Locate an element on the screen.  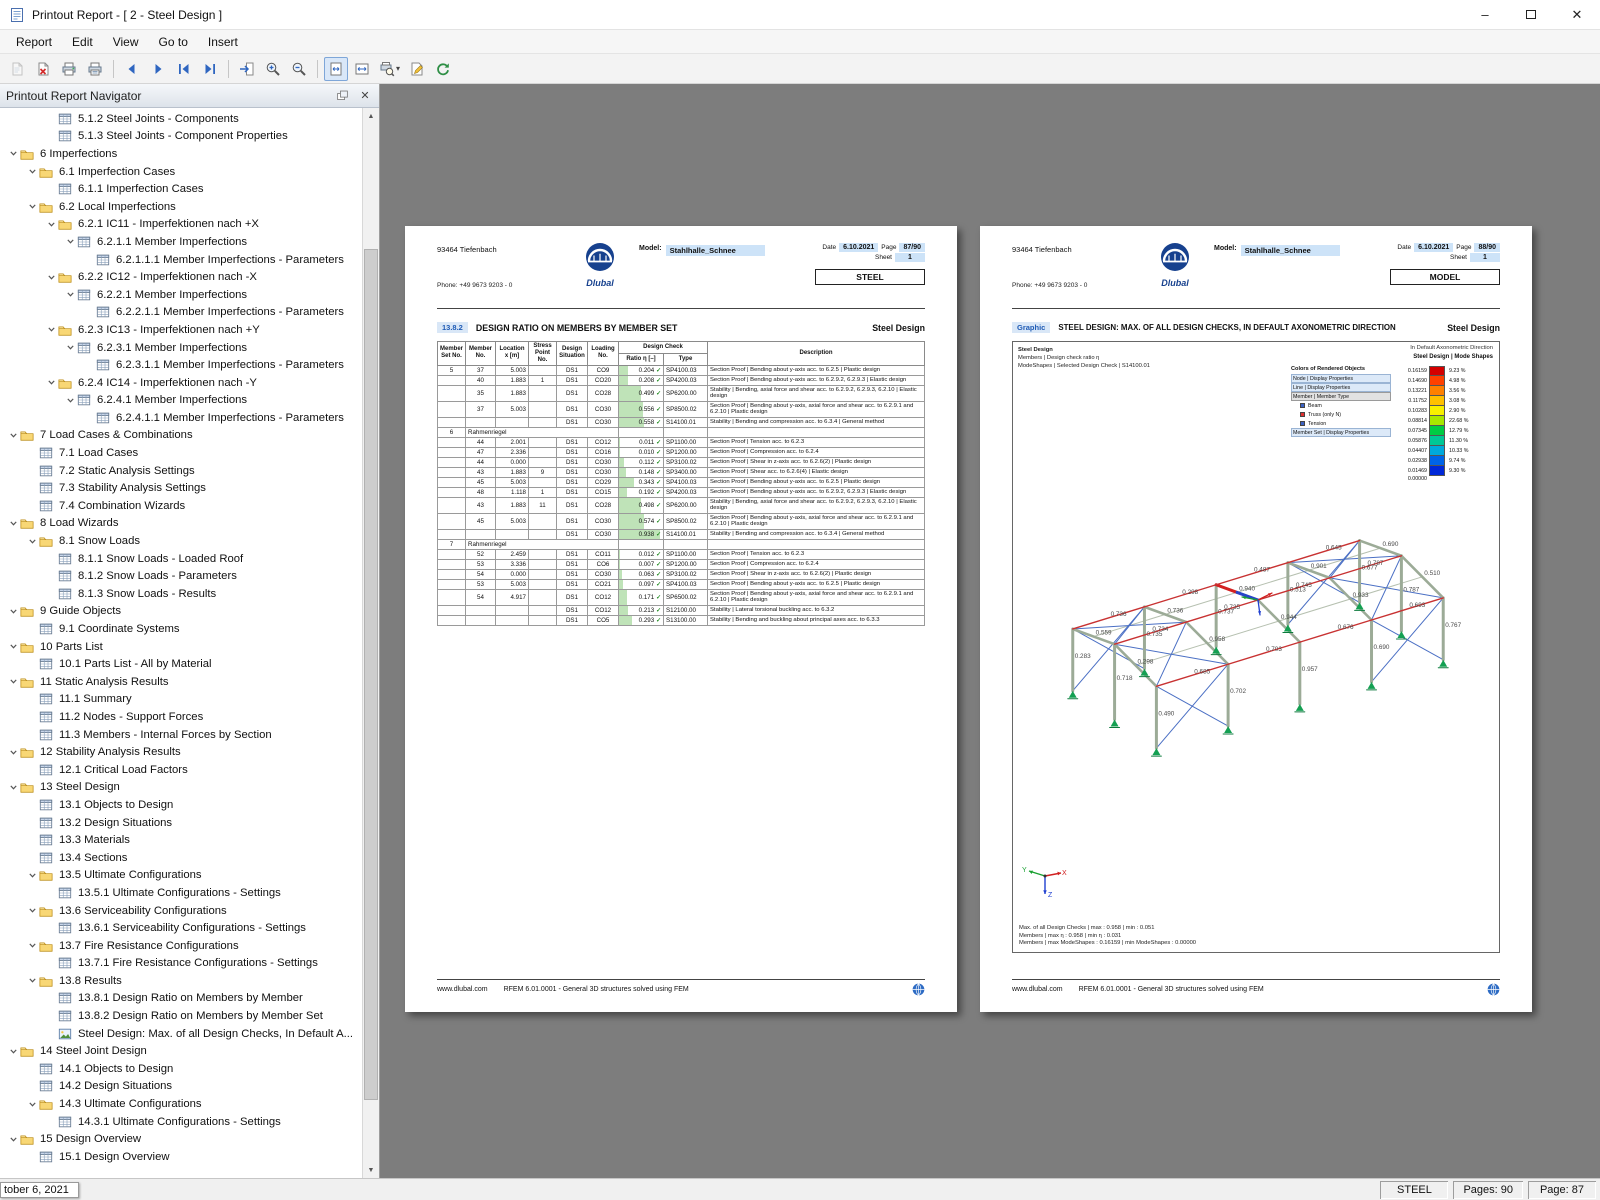
tree-item: 13 Steel Design is located at coordinates (181, 788).